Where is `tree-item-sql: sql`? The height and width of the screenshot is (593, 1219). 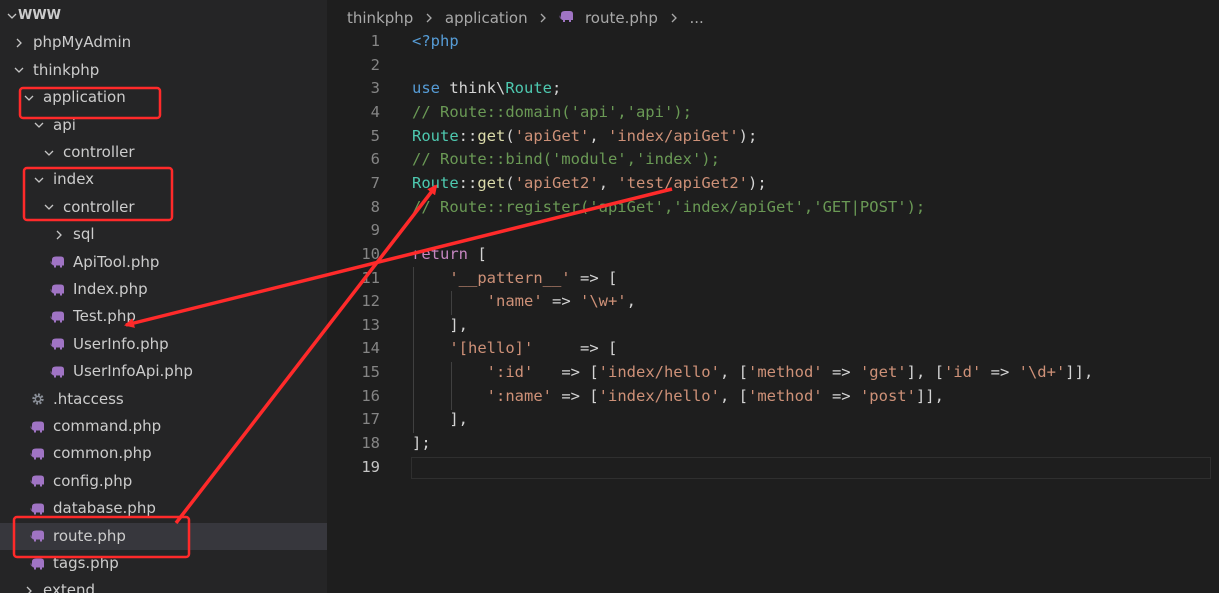
tree-item-sql: sql is located at coordinates (163, 234).